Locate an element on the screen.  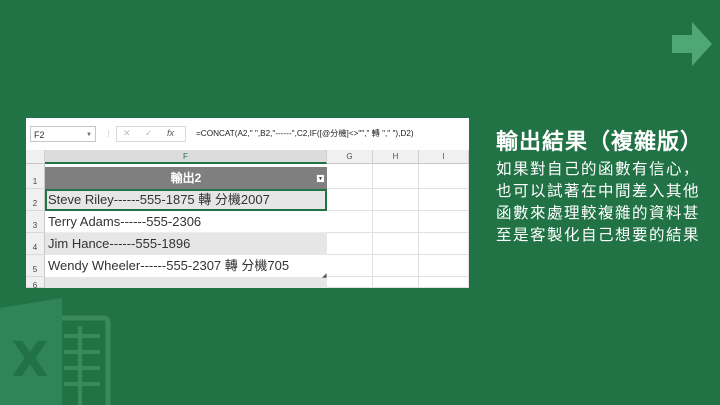
row-header-6: 6 is located at coordinates (35, 282).